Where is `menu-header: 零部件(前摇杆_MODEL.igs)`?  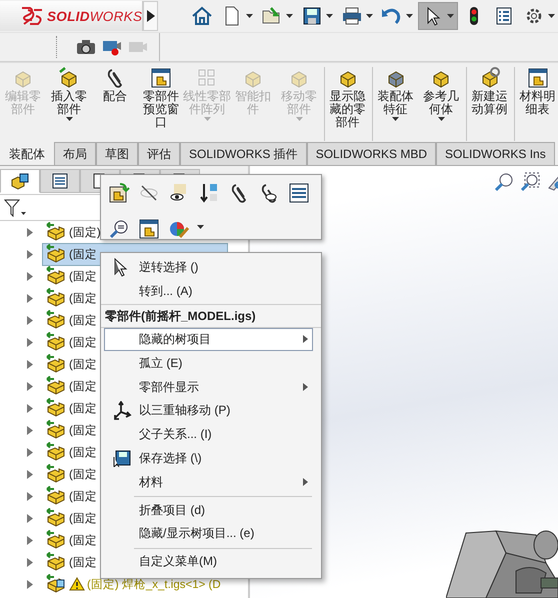 menu-header: 零部件(前摇杆_MODEL.igs) is located at coordinates (211, 316).